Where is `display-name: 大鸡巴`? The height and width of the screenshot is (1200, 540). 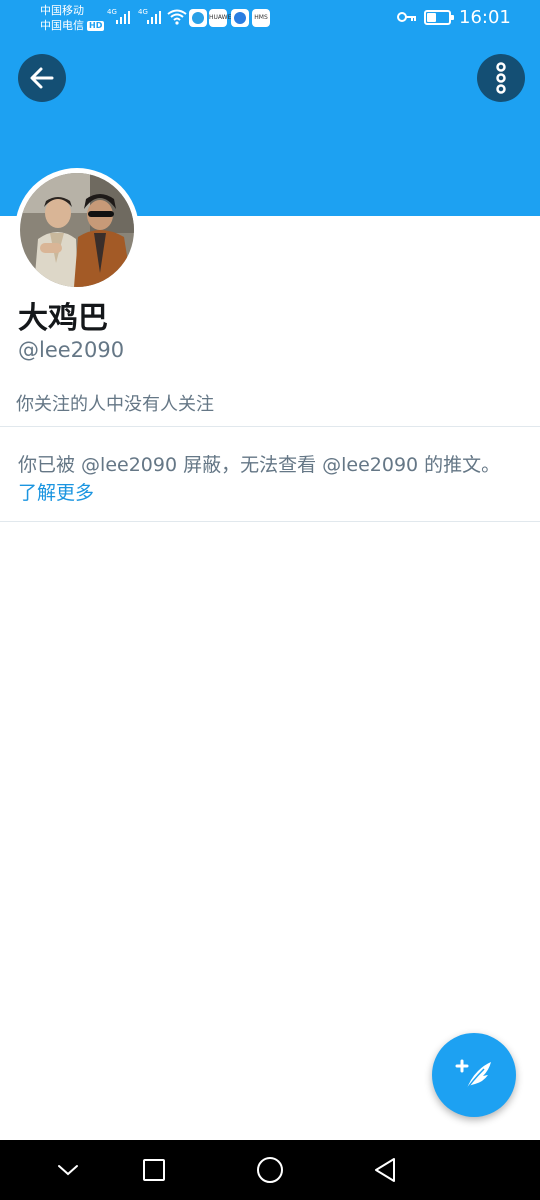
display-name: 大鸡巴 is located at coordinates (63, 318).